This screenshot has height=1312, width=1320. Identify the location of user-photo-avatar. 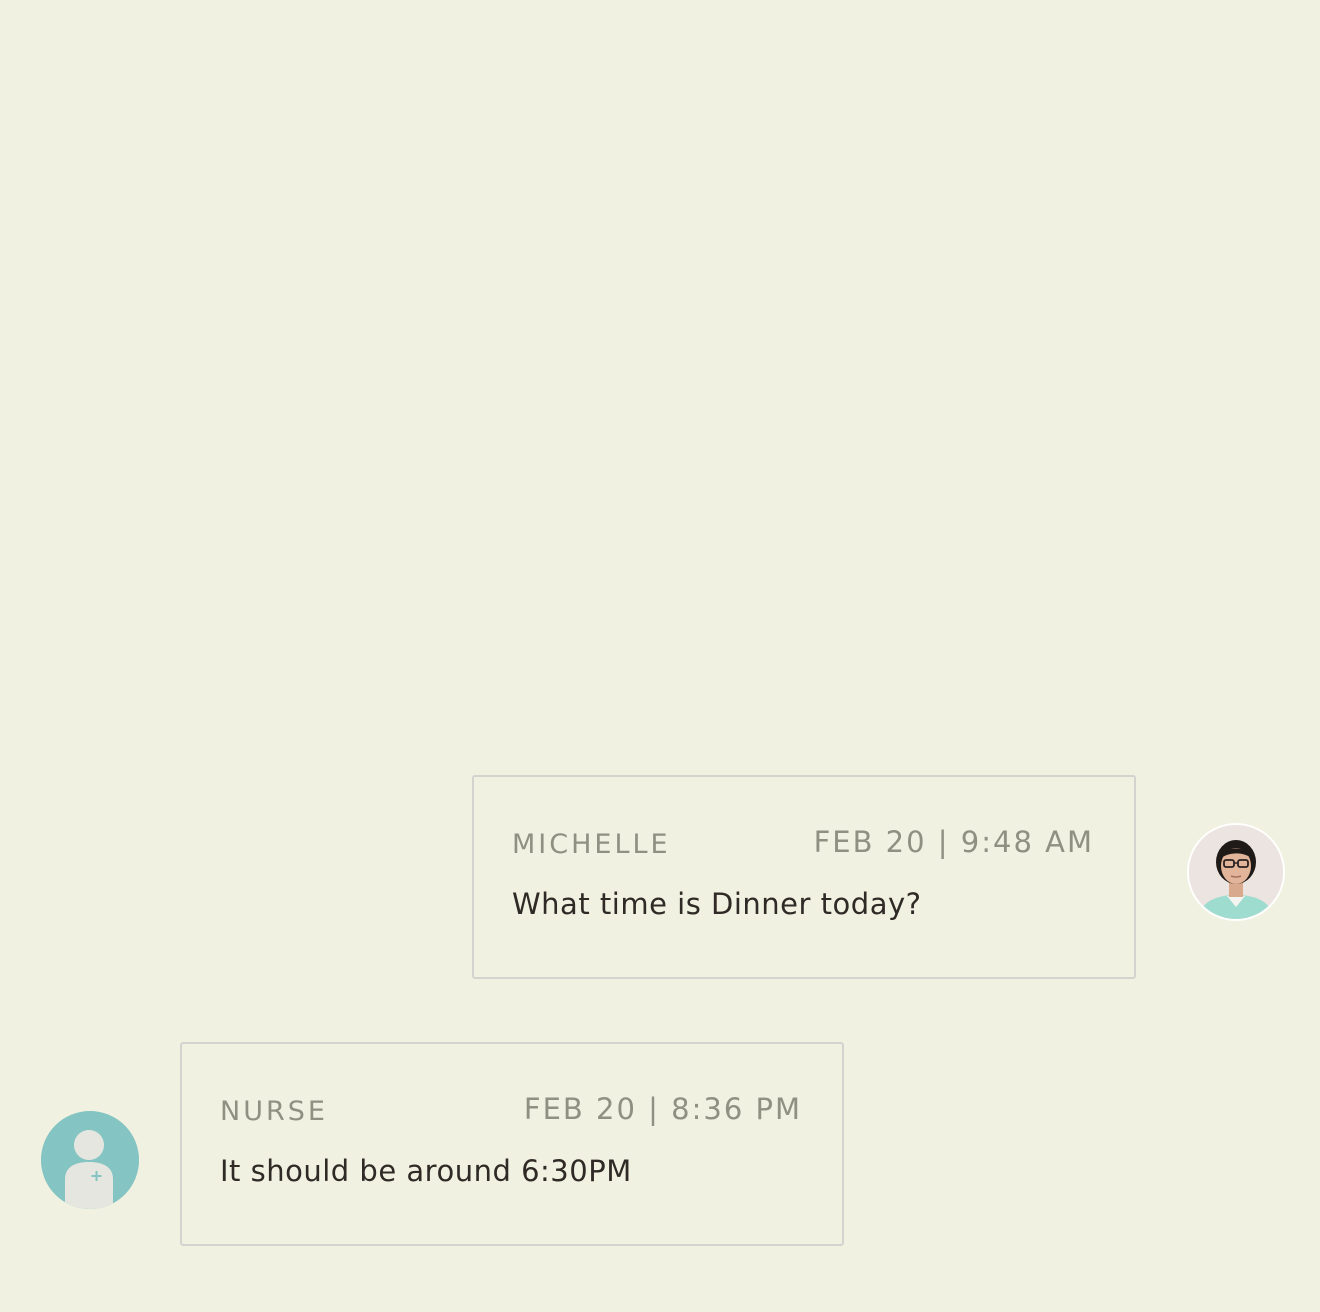
(1236, 872).